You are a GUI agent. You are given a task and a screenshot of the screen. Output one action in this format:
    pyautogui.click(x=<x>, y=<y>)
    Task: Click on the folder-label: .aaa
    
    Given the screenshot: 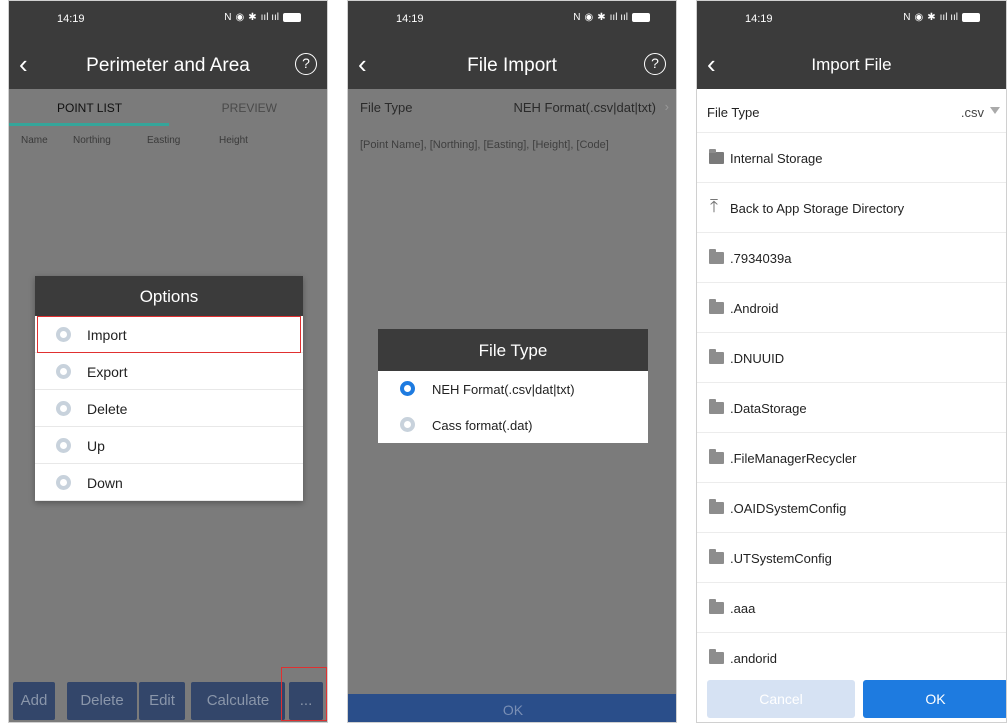 What is the action you would take?
    pyautogui.click(x=743, y=608)
    